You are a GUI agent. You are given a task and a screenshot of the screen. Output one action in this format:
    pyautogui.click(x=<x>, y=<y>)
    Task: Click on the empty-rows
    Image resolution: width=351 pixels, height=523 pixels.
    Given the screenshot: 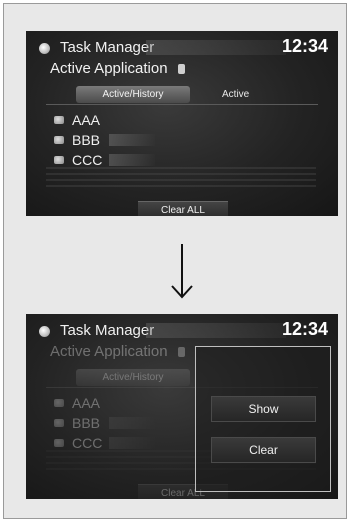 What is the action you would take?
    pyautogui.click(x=181, y=178)
    